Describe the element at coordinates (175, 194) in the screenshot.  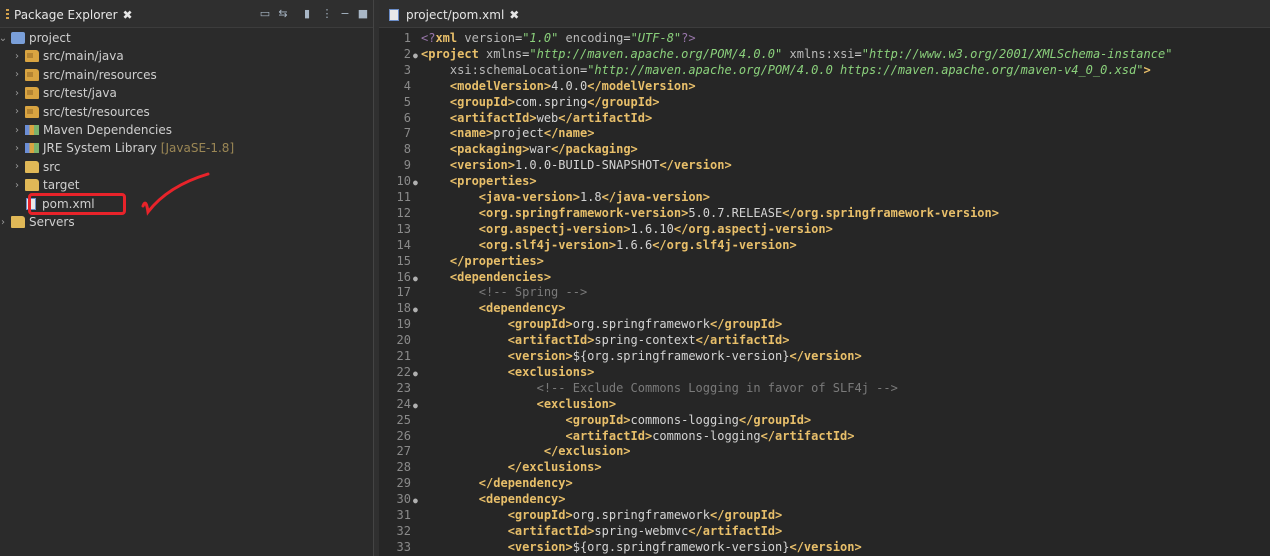
I see `red-checkmark-annotation` at that location.